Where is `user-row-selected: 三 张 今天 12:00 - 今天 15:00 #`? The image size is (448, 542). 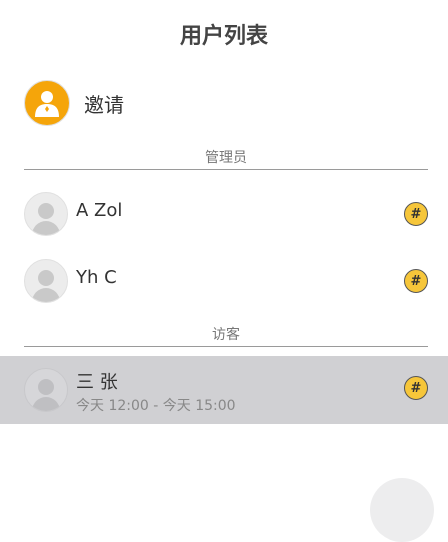 user-row-selected: 三 张 今天 12:00 - 今天 15:00 # is located at coordinates (224, 390).